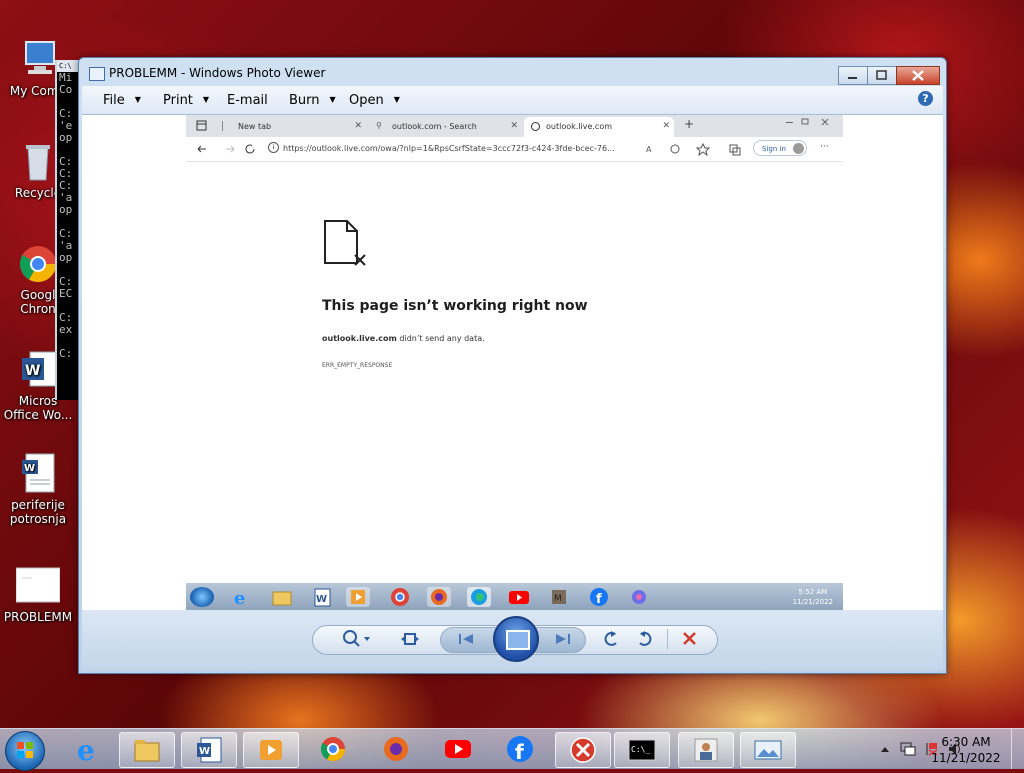 This screenshot has height=773, width=1024. I want to click on start-button, so click(25, 751).